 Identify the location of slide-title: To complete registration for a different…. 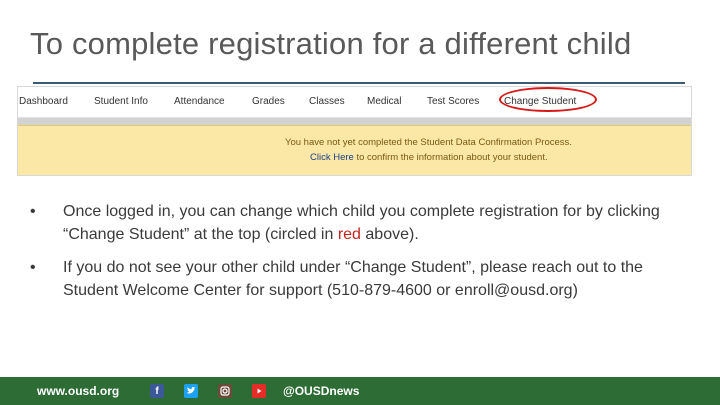
(331, 43).